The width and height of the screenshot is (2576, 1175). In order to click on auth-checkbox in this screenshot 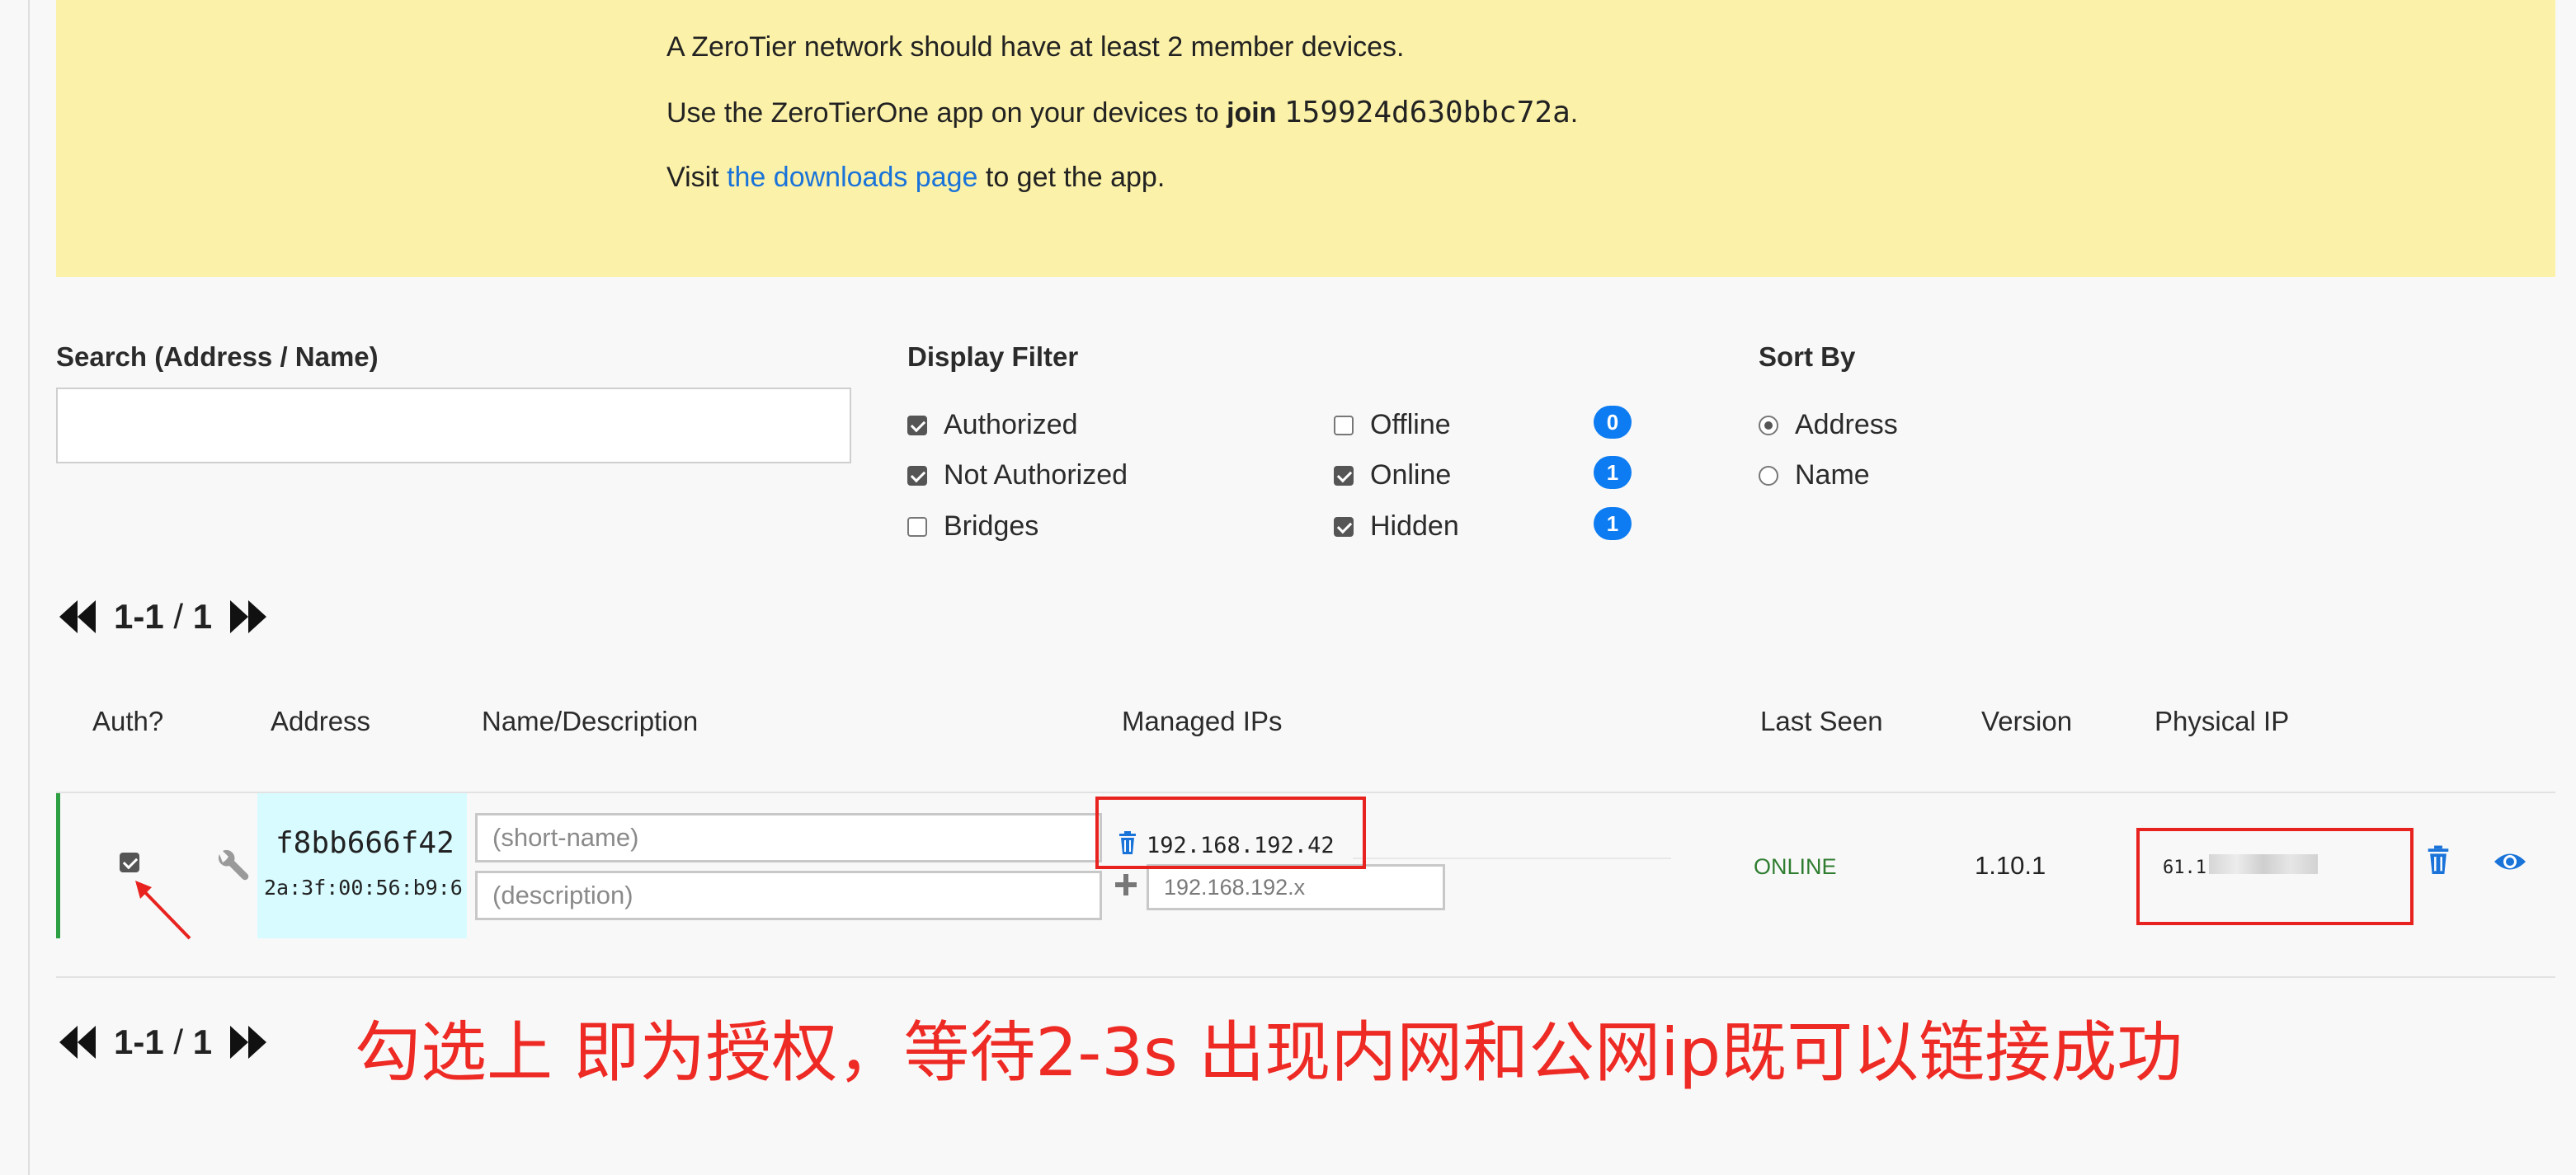, I will do `click(129, 863)`.